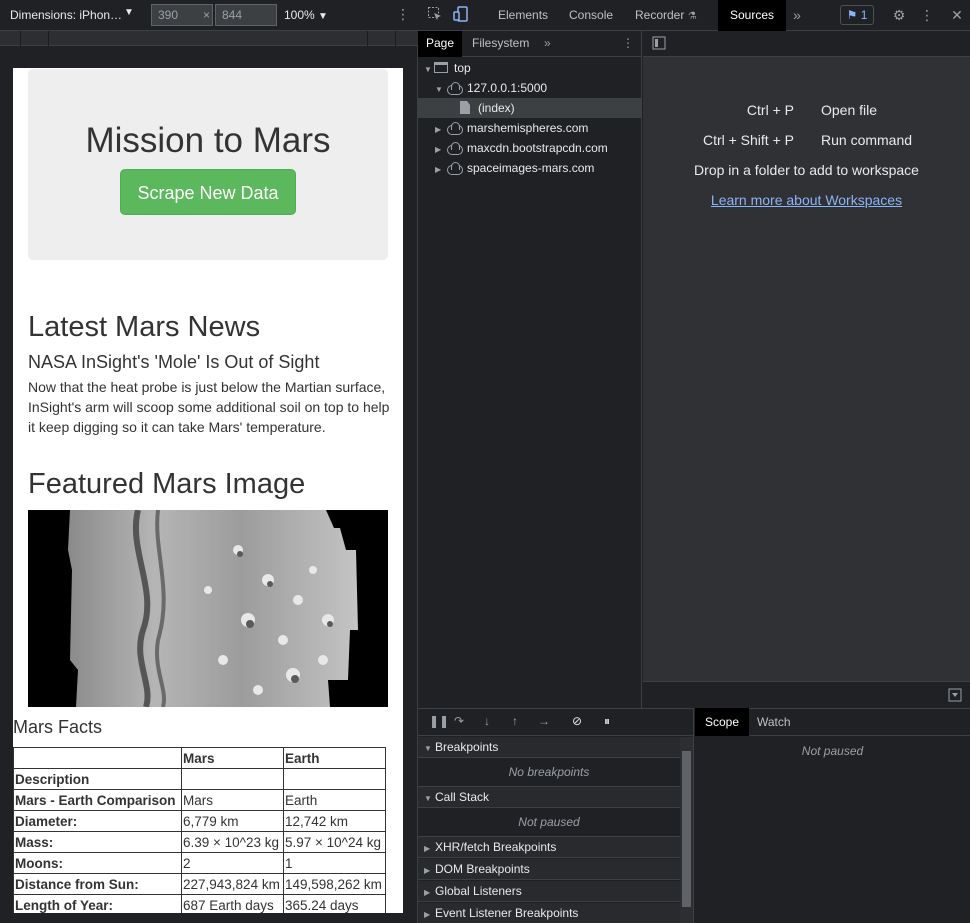 The image size is (970, 923). Describe the element at coordinates (530, 68) in the screenshot. I see `tree-item-top: ▼ top` at that location.